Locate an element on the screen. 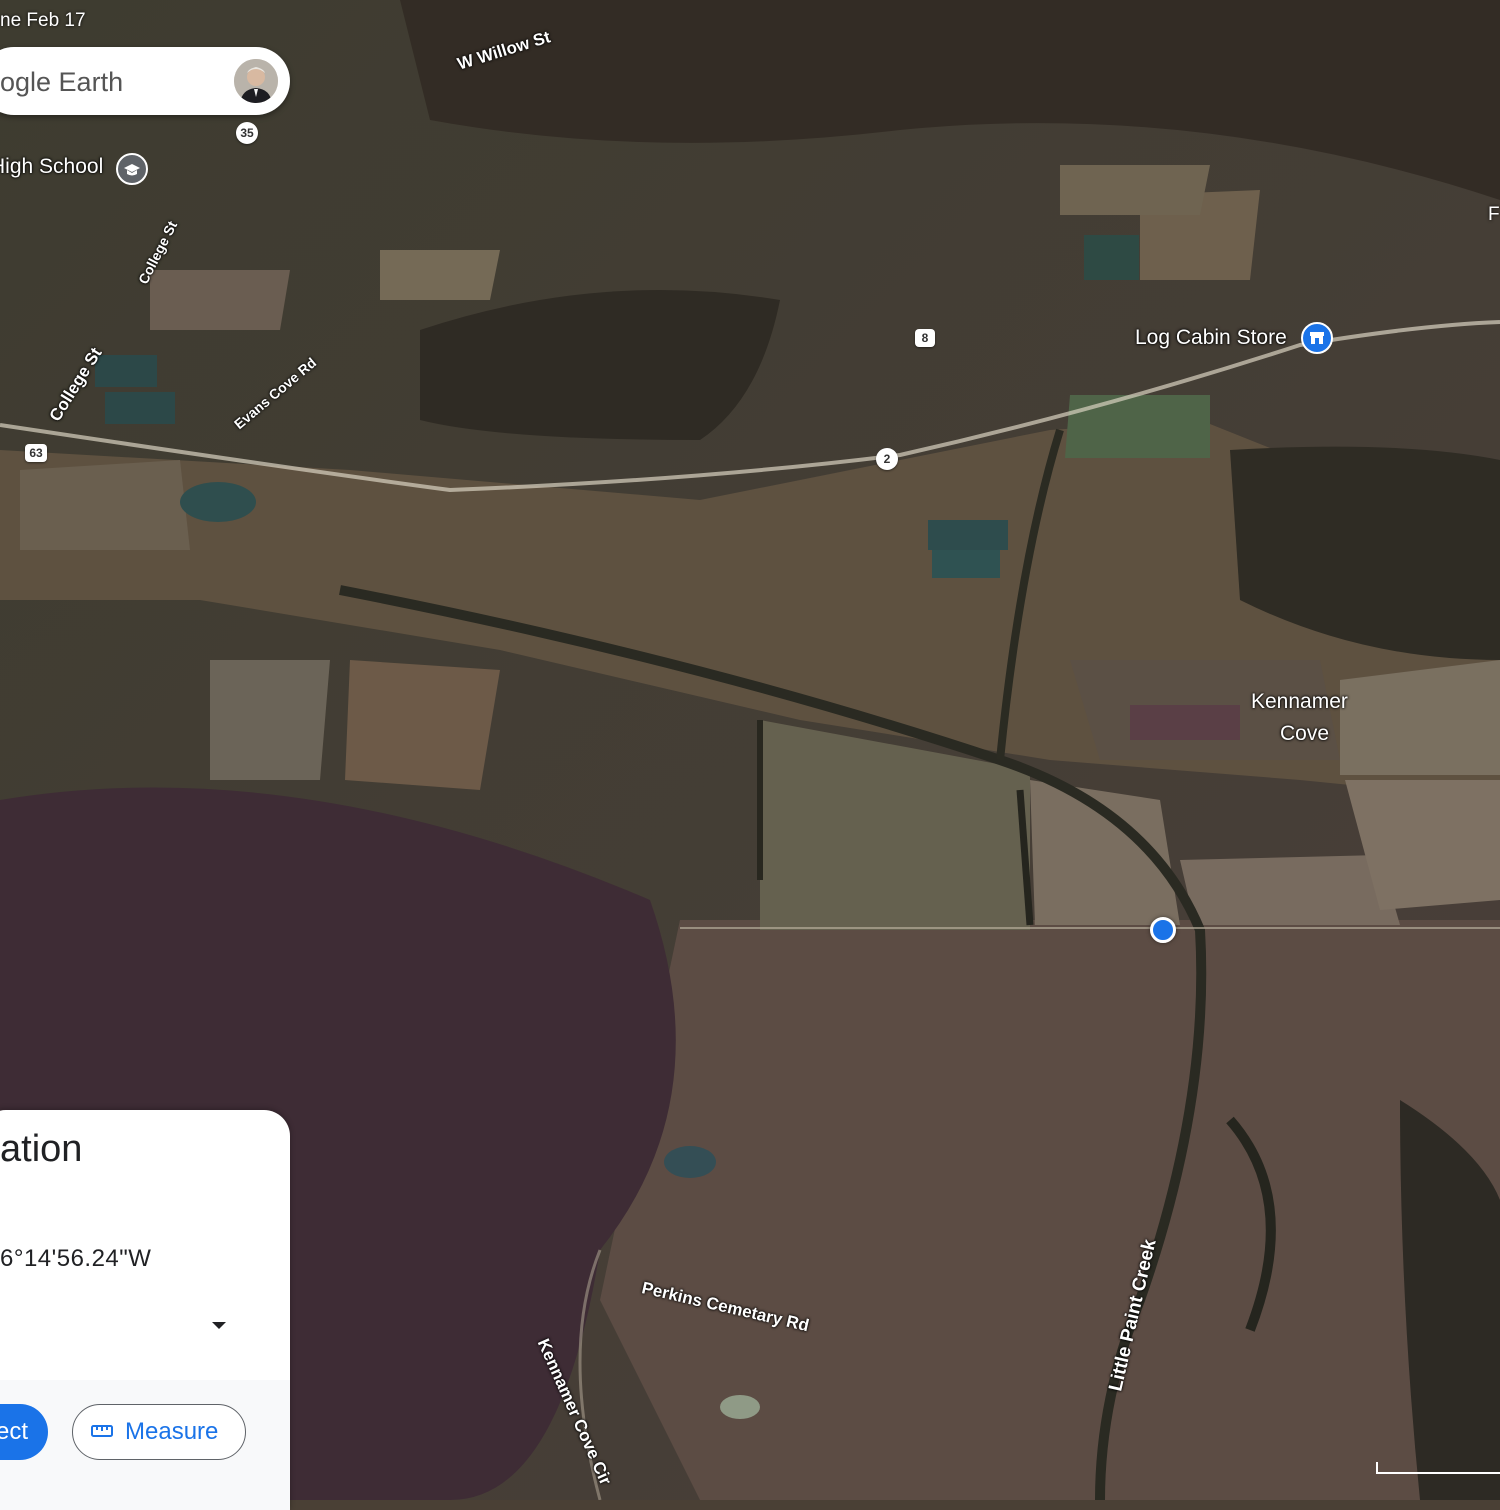 The width and height of the screenshot is (1500, 1510). edge-place-label: F is located at coordinates (1494, 214).